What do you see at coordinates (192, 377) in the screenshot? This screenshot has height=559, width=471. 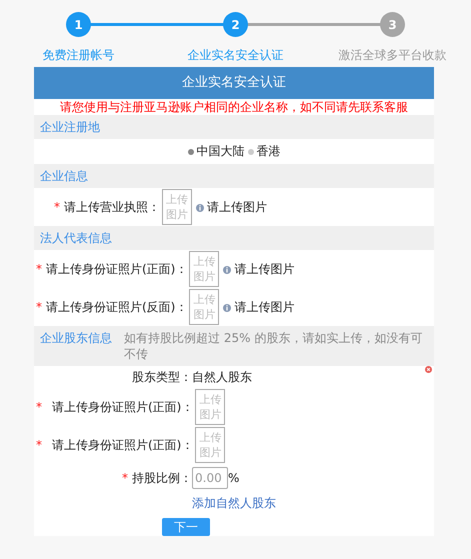 I see `shareholder-type: 股东类型：自然人股东` at bounding box center [192, 377].